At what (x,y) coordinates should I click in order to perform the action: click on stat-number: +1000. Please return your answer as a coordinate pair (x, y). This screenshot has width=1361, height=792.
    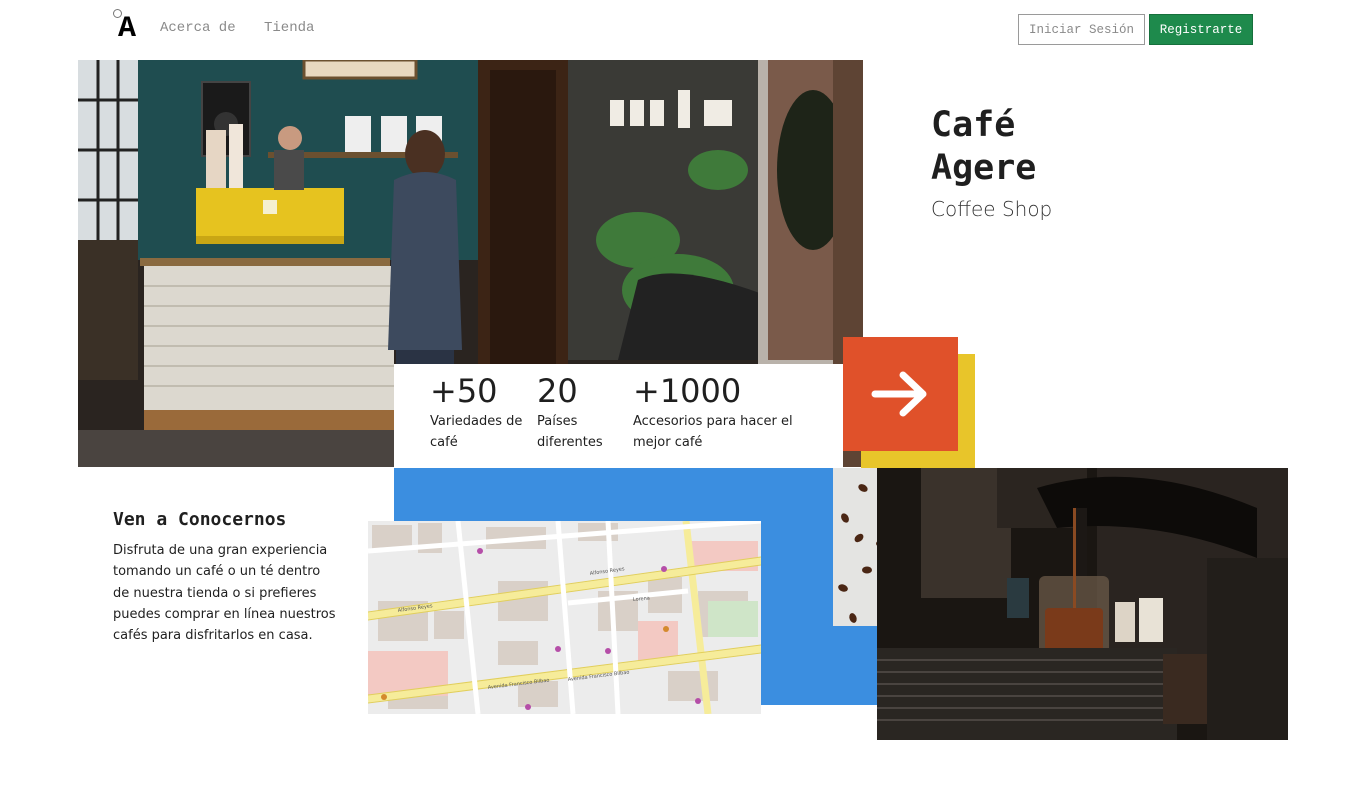
    Looking at the image, I should click on (687, 391).